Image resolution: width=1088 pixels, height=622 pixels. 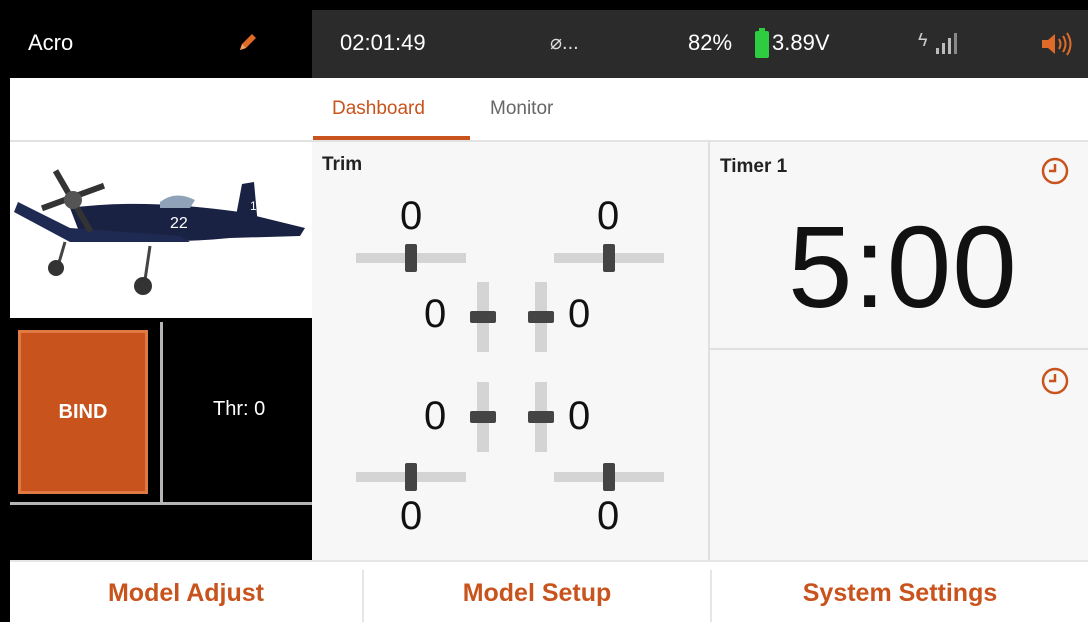 What do you see at coordinates (1057, 44) in the screenshot?
I see `speaker-icon` at bounding box center [1057, 44].